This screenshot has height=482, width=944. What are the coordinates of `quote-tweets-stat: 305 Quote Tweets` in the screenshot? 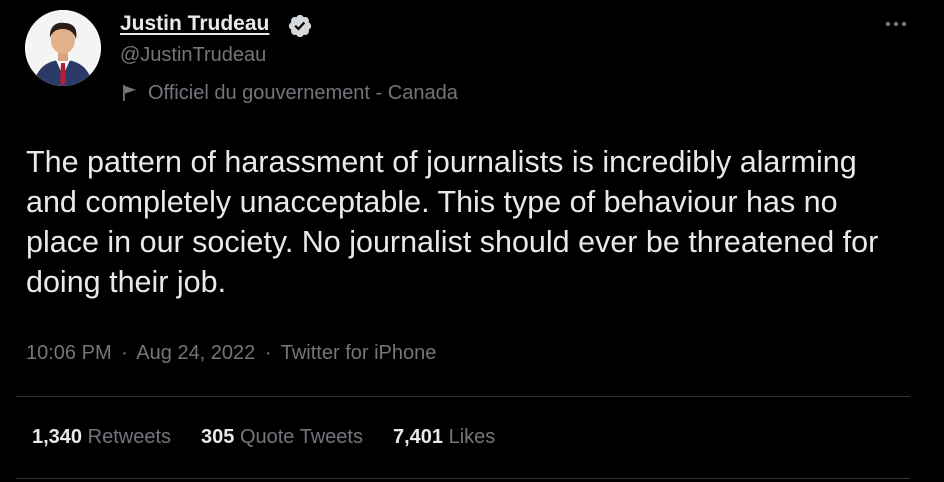 It's located at (282, 437).